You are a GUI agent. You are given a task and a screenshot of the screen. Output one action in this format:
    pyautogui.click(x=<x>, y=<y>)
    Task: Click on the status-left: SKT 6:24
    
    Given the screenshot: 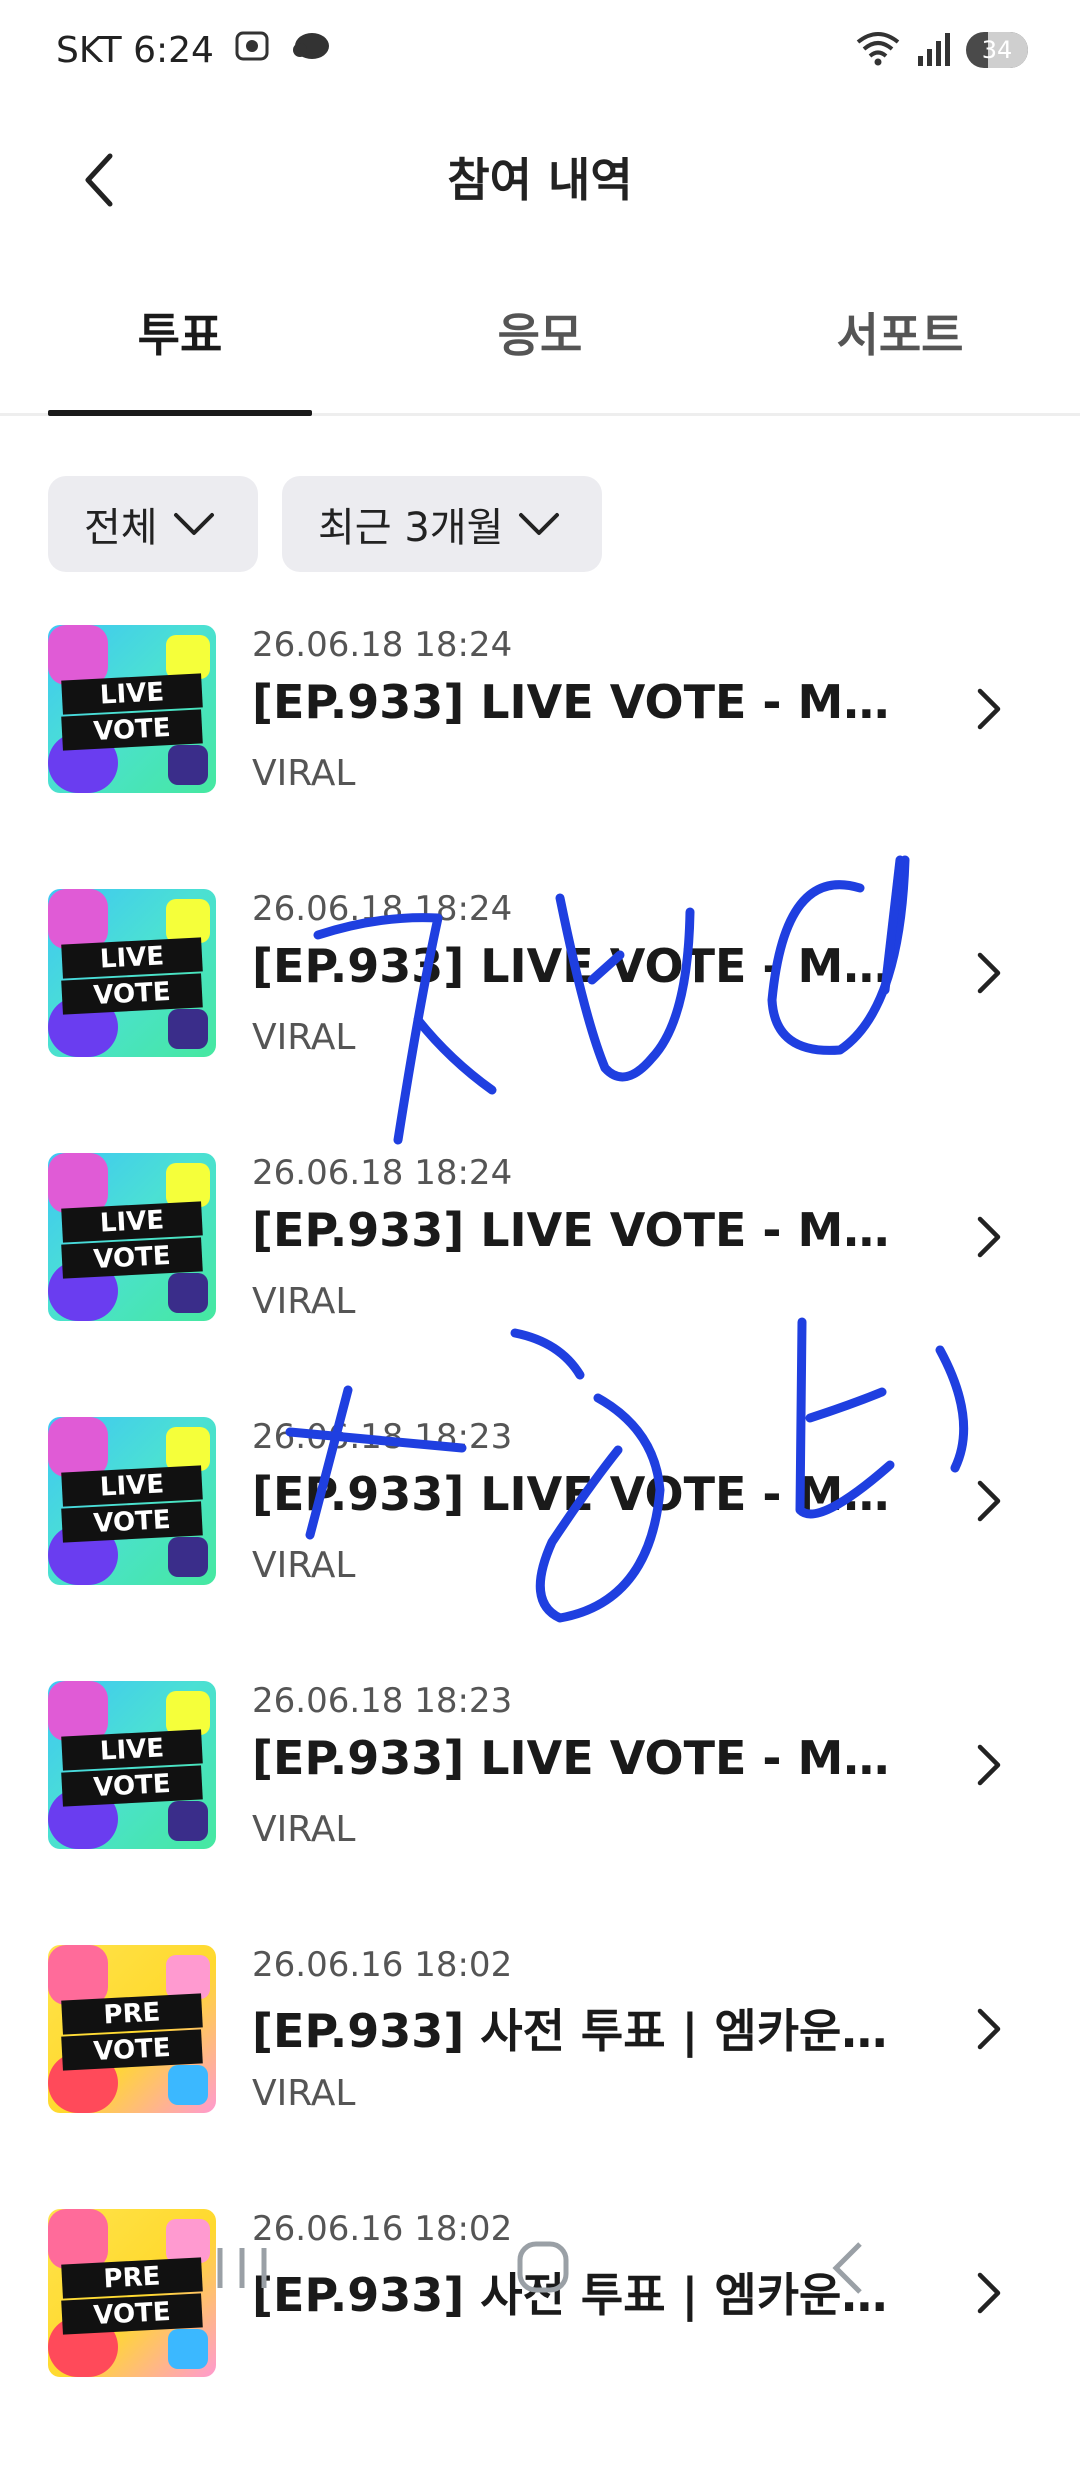 What is the action you would take?
    pyautogui.click(x=194, y=50)
    